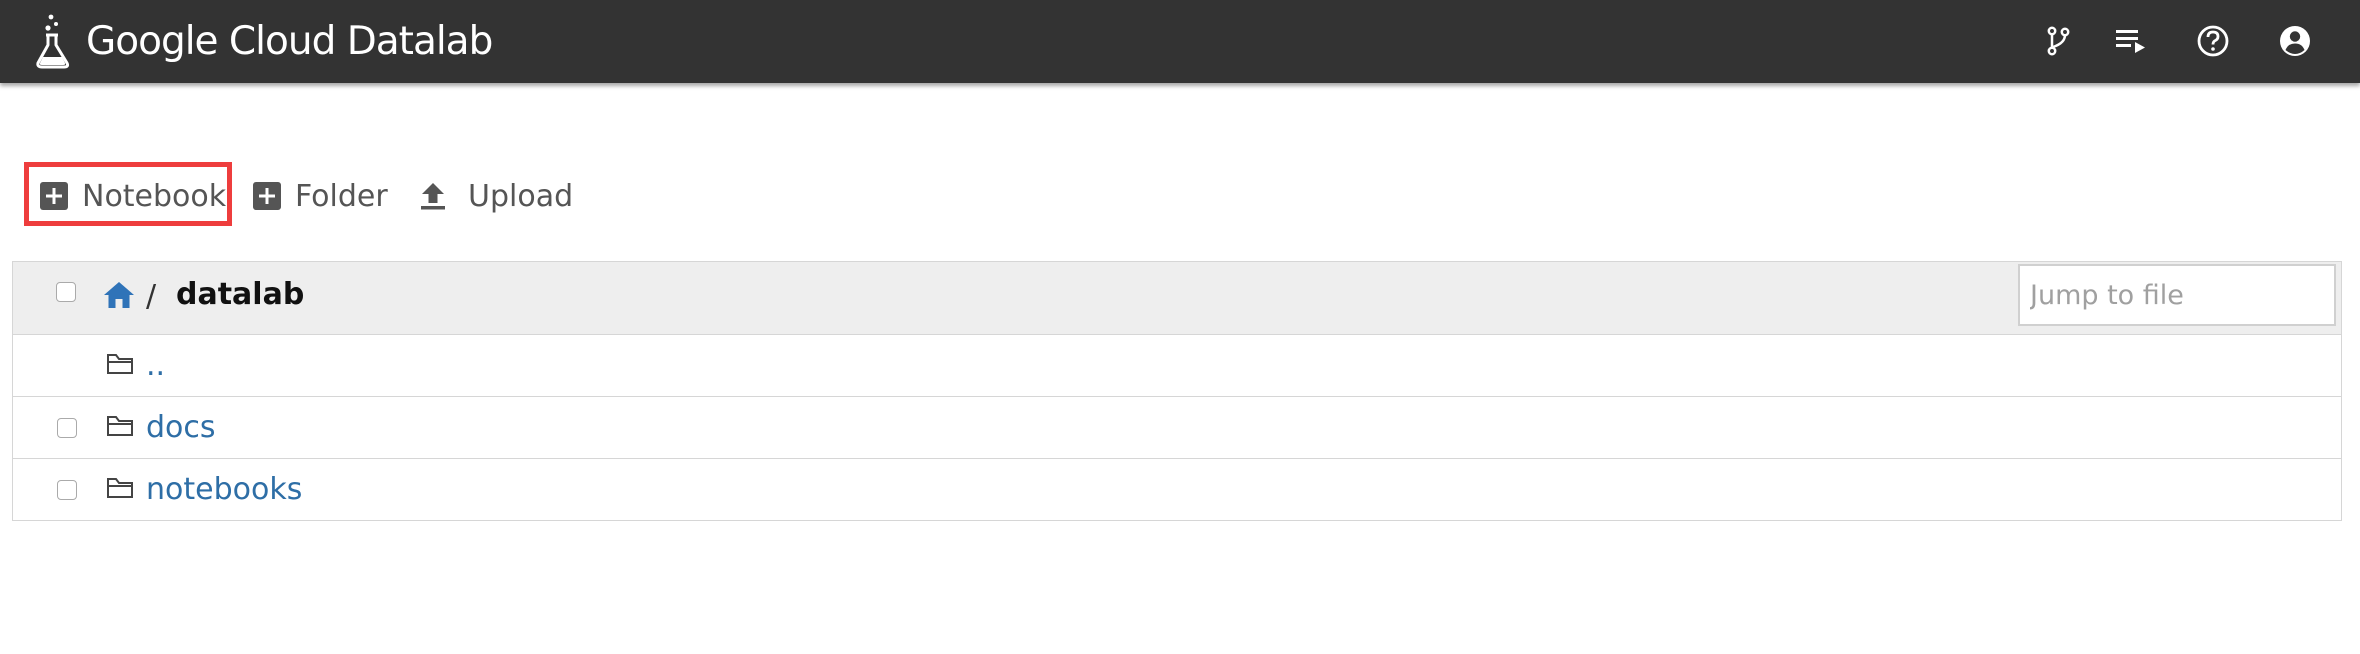 This screenshot has height=654, width=2360. I want to click on table-row: docs, so click(1177, 428).